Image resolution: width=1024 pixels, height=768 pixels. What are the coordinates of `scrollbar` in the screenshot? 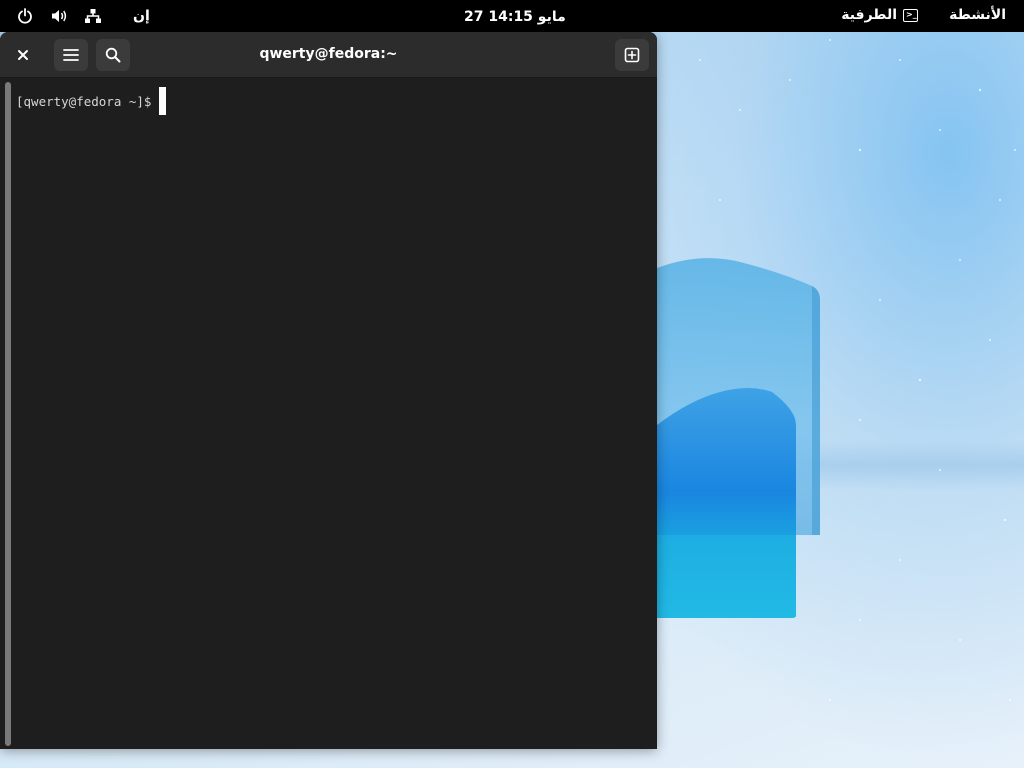 It's located at (8, 414).